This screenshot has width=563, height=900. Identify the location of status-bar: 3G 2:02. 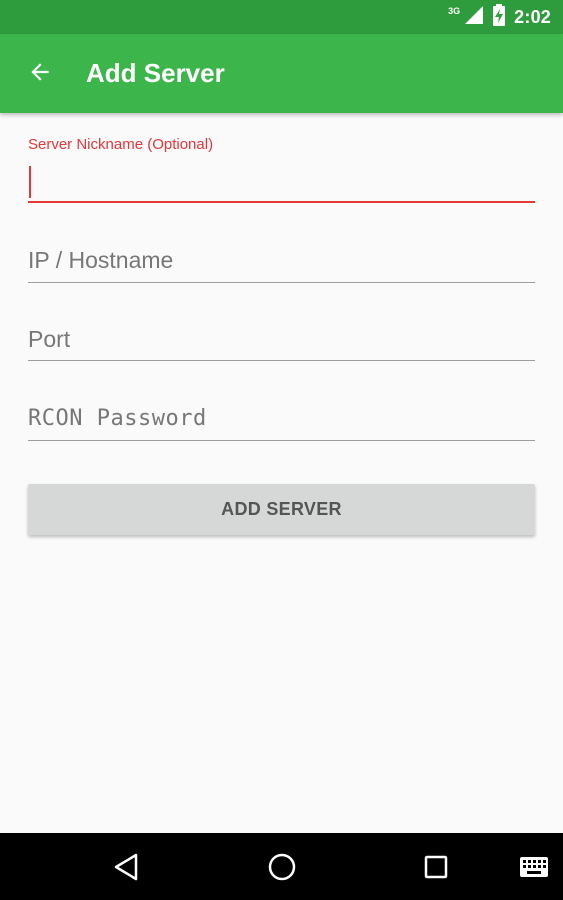
(281, 17).